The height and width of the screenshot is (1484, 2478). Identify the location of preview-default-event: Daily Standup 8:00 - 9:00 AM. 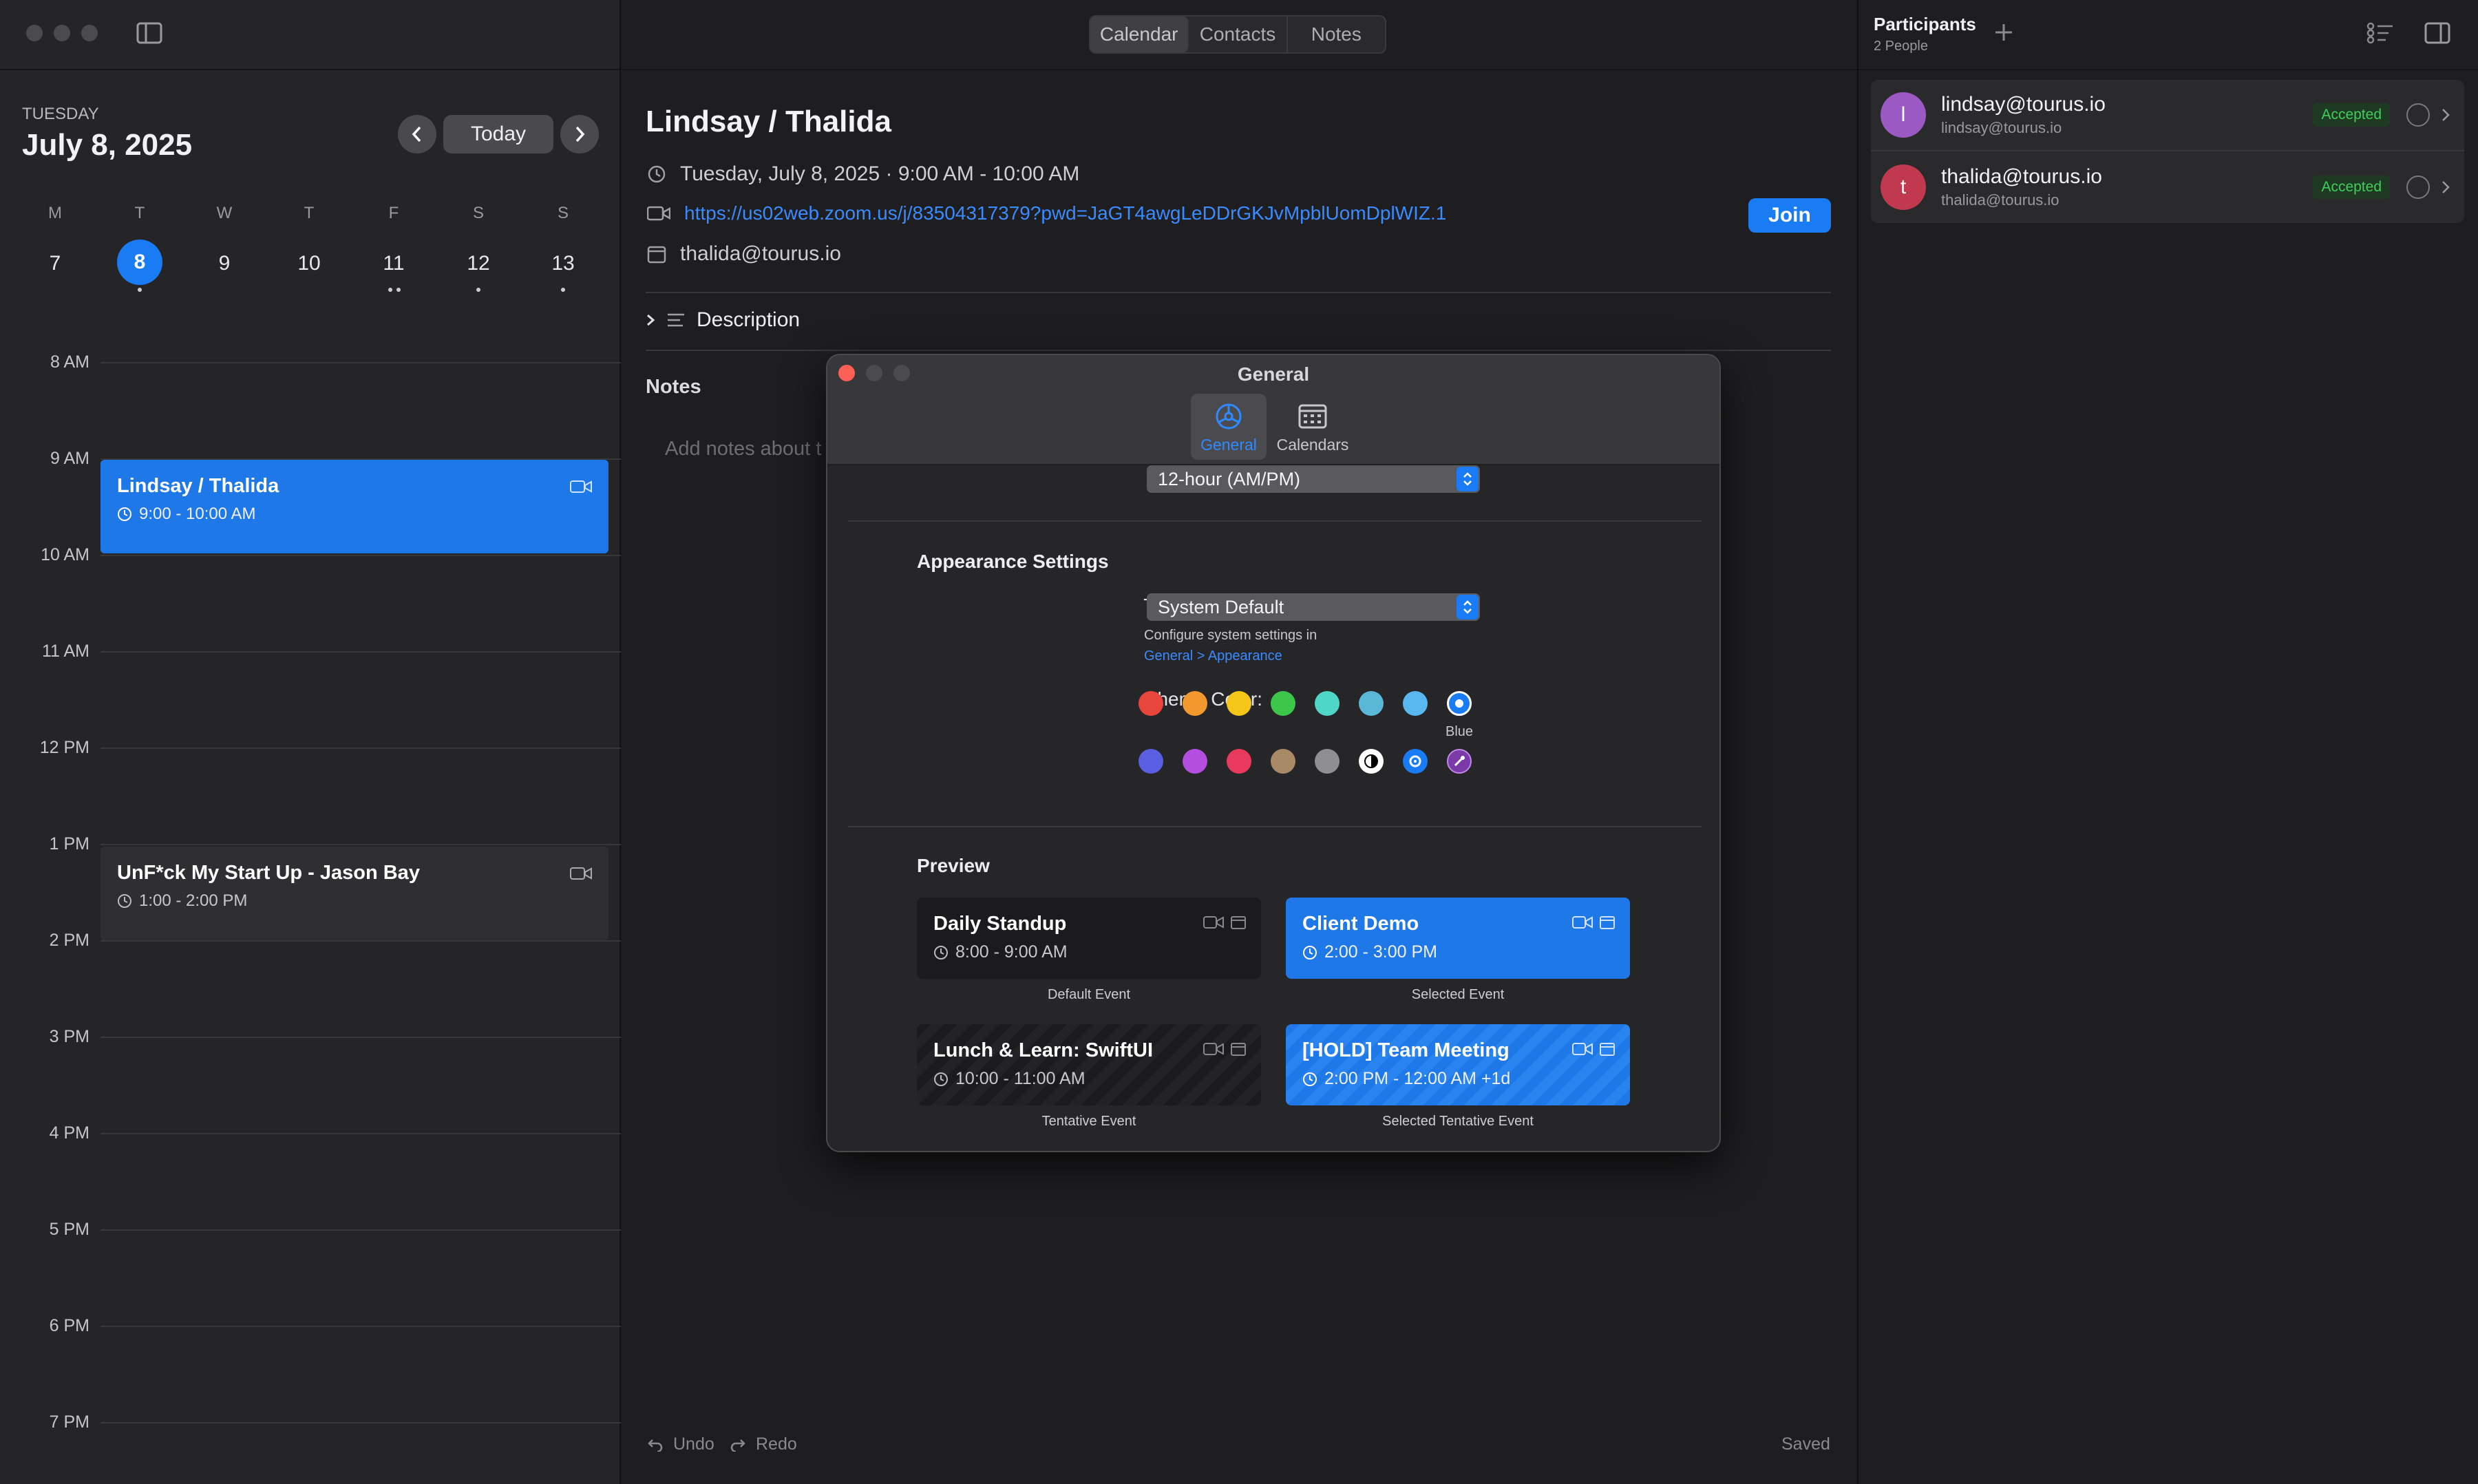
(1089, 938).